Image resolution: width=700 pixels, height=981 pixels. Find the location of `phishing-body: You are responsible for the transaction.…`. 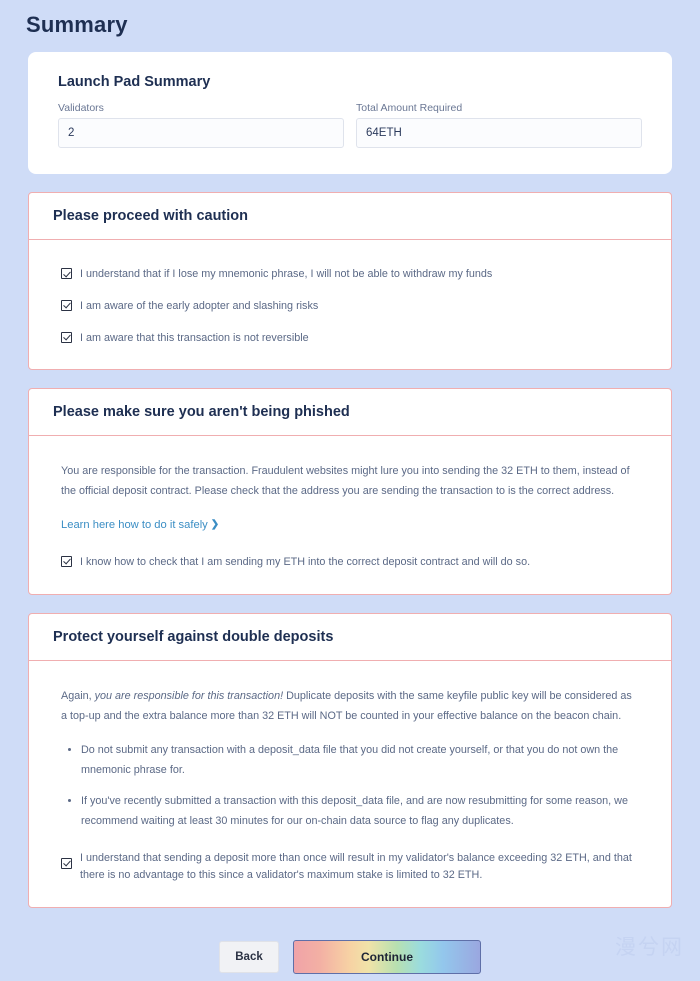

phishing-body: You are responsible for the transaction.… is located at coordinates (350, 514).